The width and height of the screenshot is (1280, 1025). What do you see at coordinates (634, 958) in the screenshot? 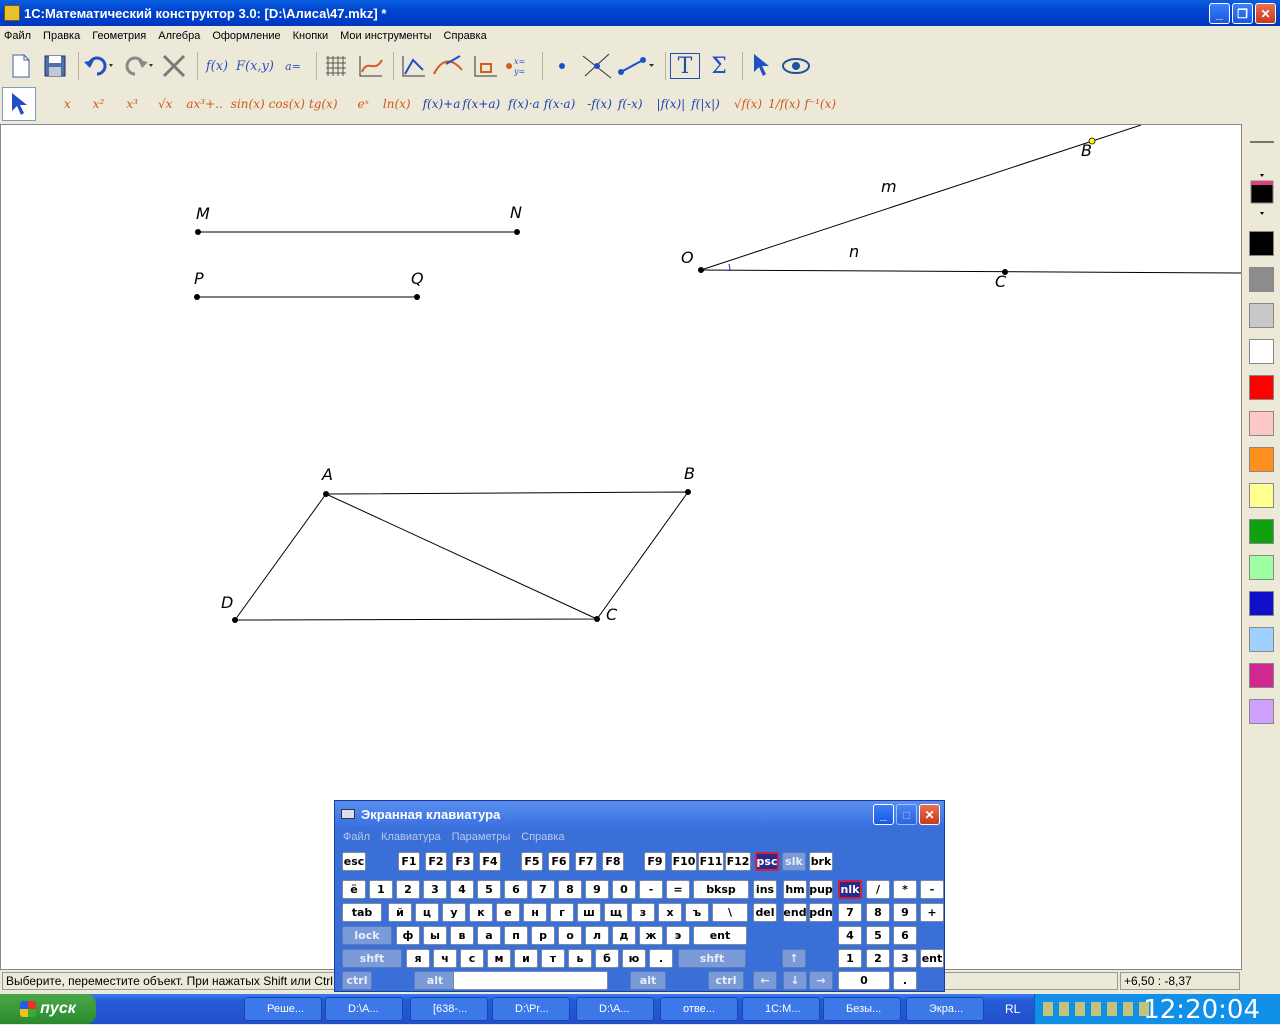
I see `osk-key: ю` at bounding box center [634, 958].